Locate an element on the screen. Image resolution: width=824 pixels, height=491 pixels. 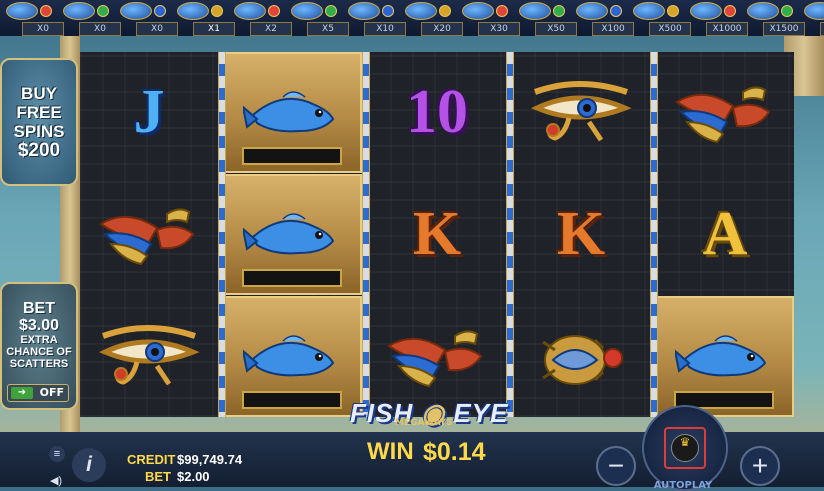
toggle-state-label: OFF is located at coordinates (51, 392).